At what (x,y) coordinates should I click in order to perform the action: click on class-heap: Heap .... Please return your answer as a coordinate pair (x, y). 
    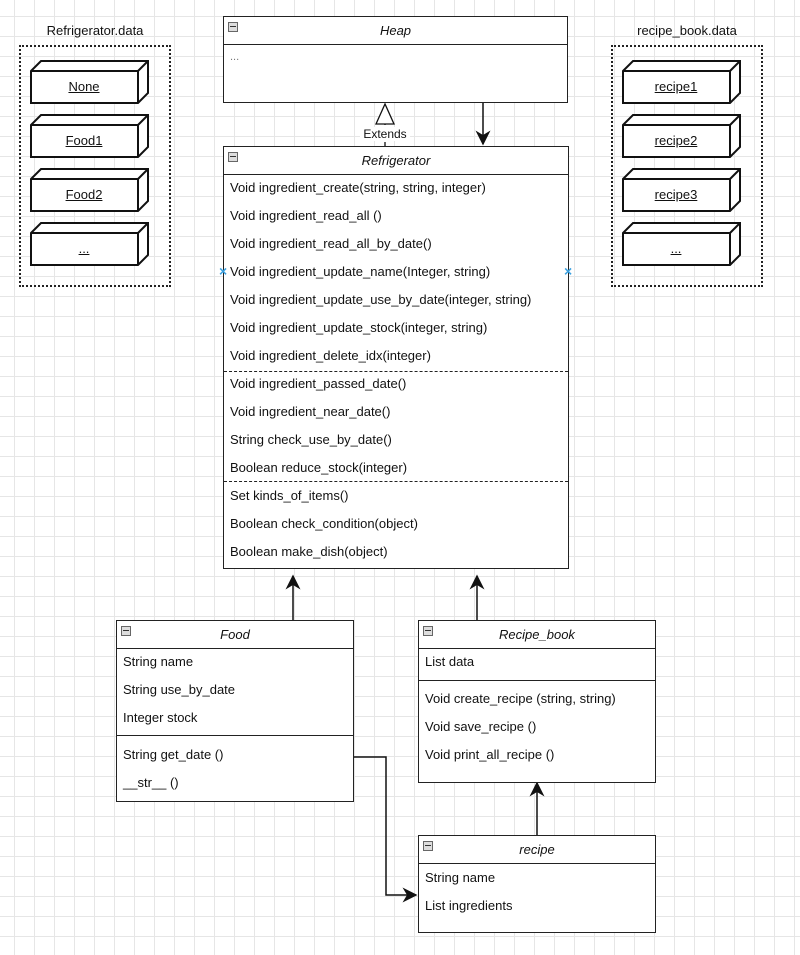
    Looking at the image, I should click on (395, 59).